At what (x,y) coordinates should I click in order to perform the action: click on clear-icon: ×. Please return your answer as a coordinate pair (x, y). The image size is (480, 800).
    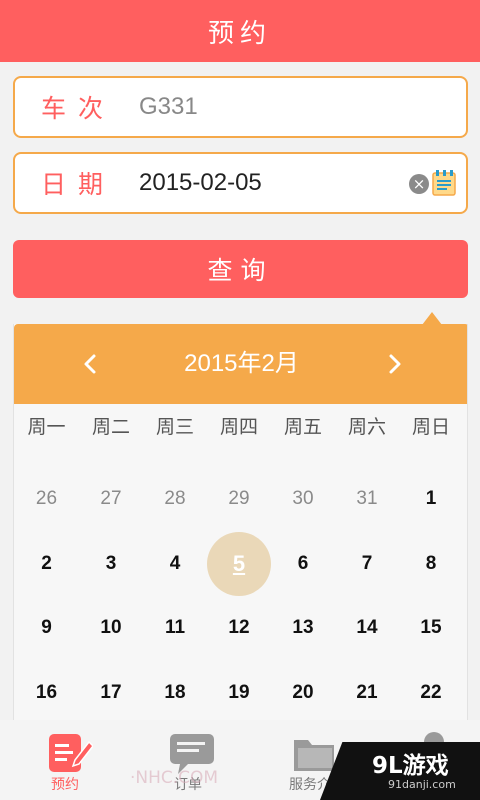
    Looking at the image, I should click on (419, 184).